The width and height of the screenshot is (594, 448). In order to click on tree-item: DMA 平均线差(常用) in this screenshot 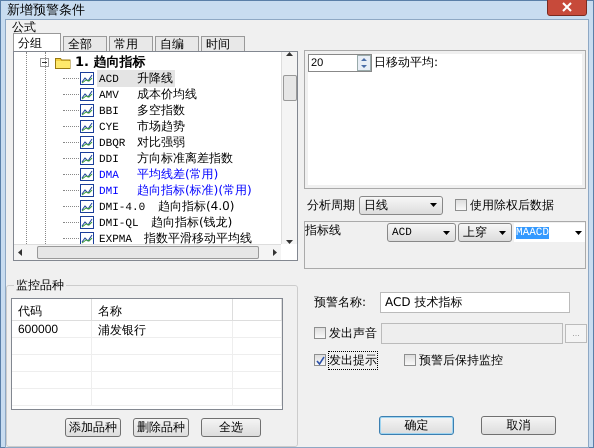, I will do `click(158, 174)`.